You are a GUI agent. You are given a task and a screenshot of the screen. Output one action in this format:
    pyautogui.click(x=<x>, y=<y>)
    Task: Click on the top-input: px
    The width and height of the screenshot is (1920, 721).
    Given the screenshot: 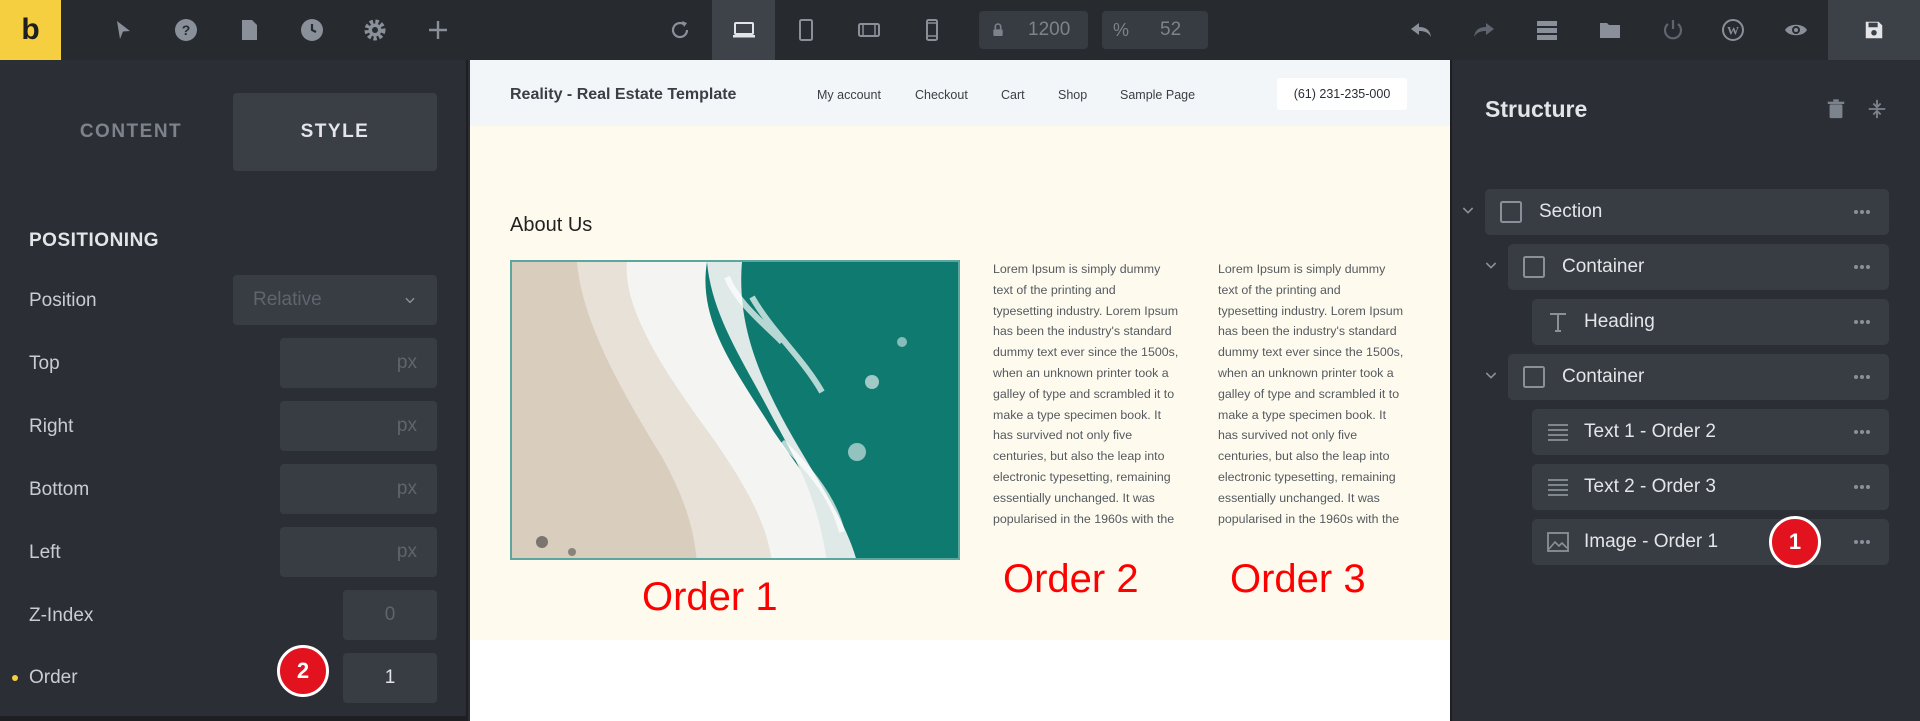 What is the action you would take?
    pyautogui.click(x=358, y=363)
    